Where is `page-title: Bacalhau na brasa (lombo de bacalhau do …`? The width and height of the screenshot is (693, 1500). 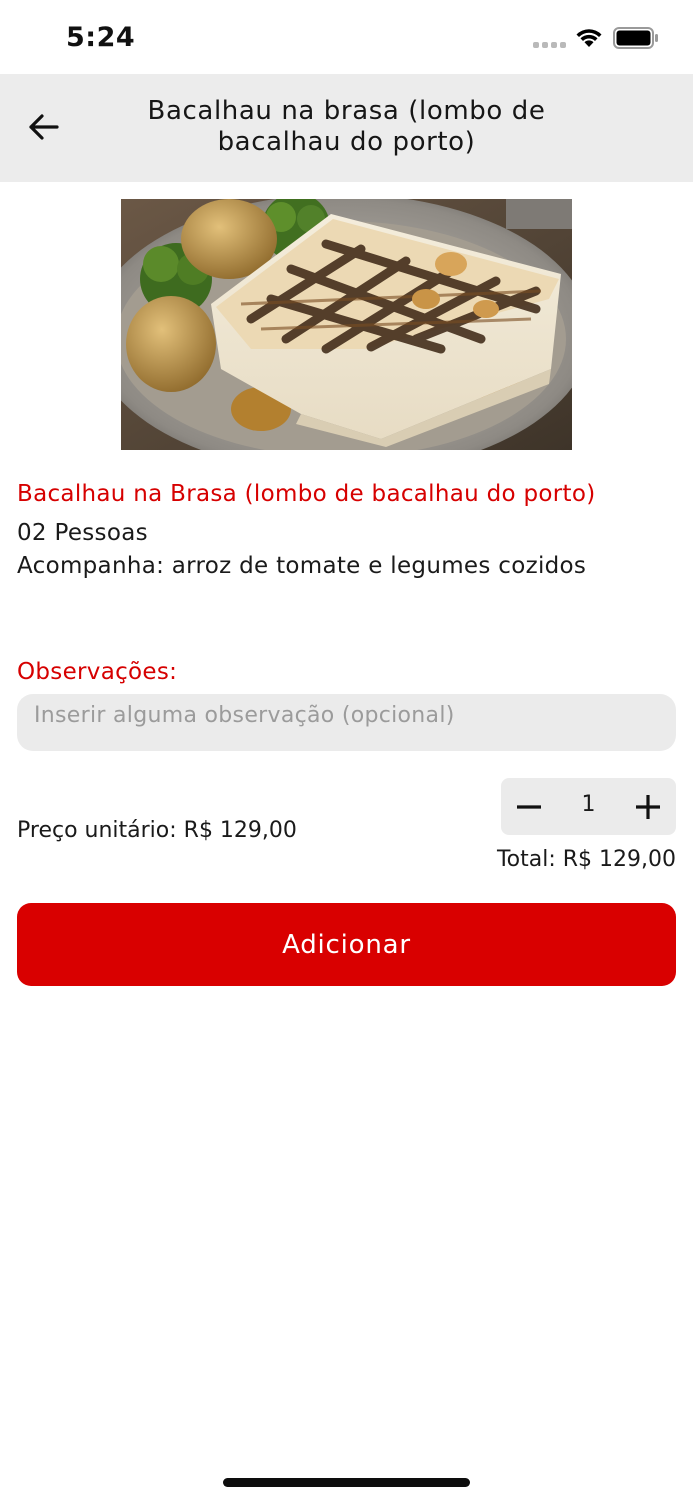 page-title: Bacalhau na brasa (lombo de bacalhau do … is located at coordinates (346, 126).